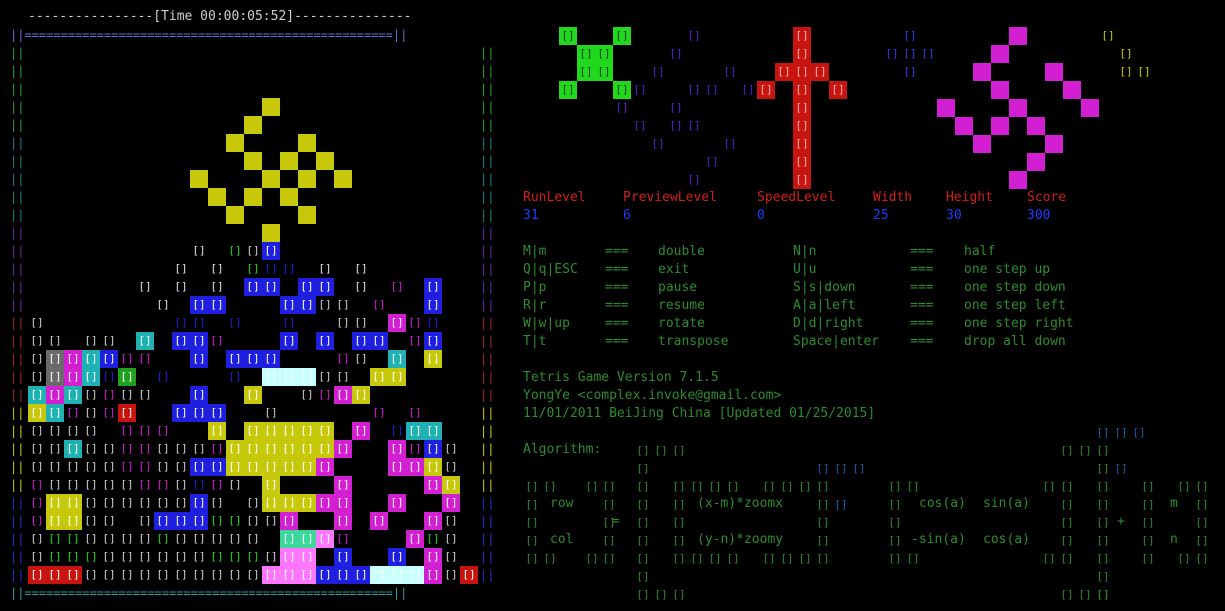 The image size is (1225, 611). Describe the element at coordinates (823, 253) in the screenshot. I see `key-row: M|m === double N|n === half` at that location.